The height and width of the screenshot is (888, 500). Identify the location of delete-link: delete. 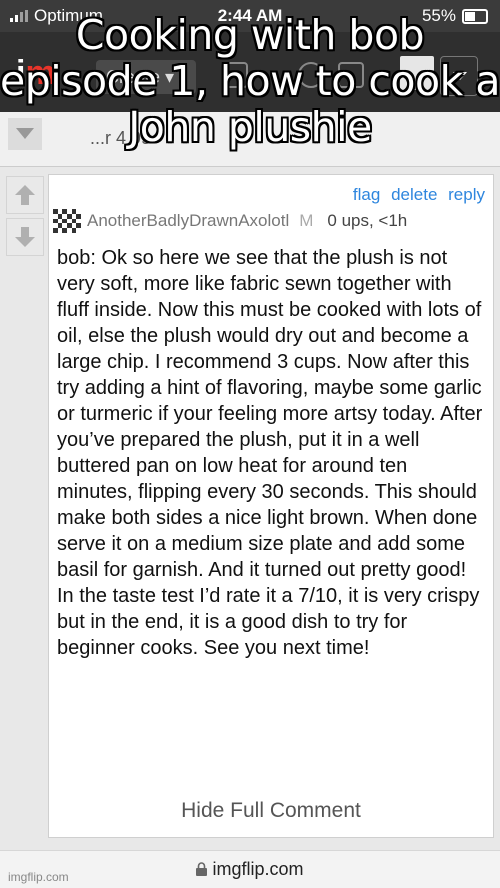
(414, 194).